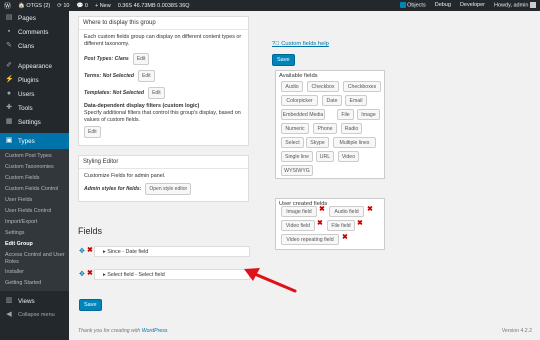 This screenshot has height=340, width=540. I want to click on styling-description: Customize Fields for admin panel., so click(125, 176).